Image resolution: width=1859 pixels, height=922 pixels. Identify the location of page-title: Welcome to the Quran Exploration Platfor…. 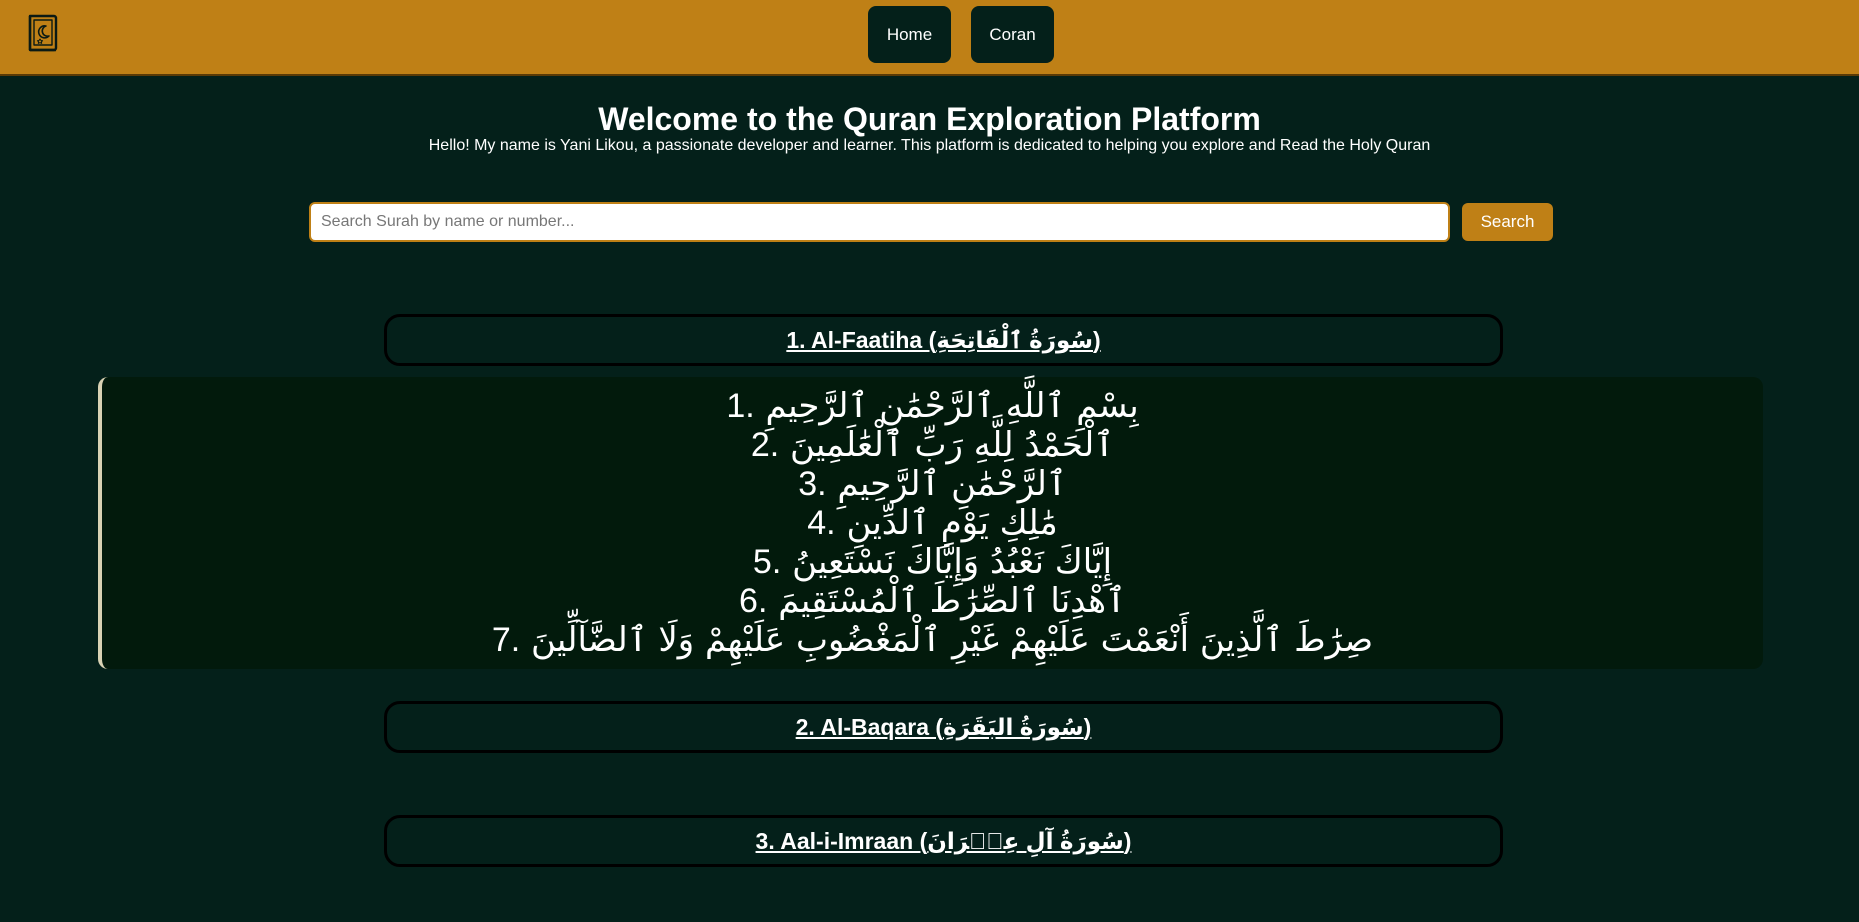
(929, 119).